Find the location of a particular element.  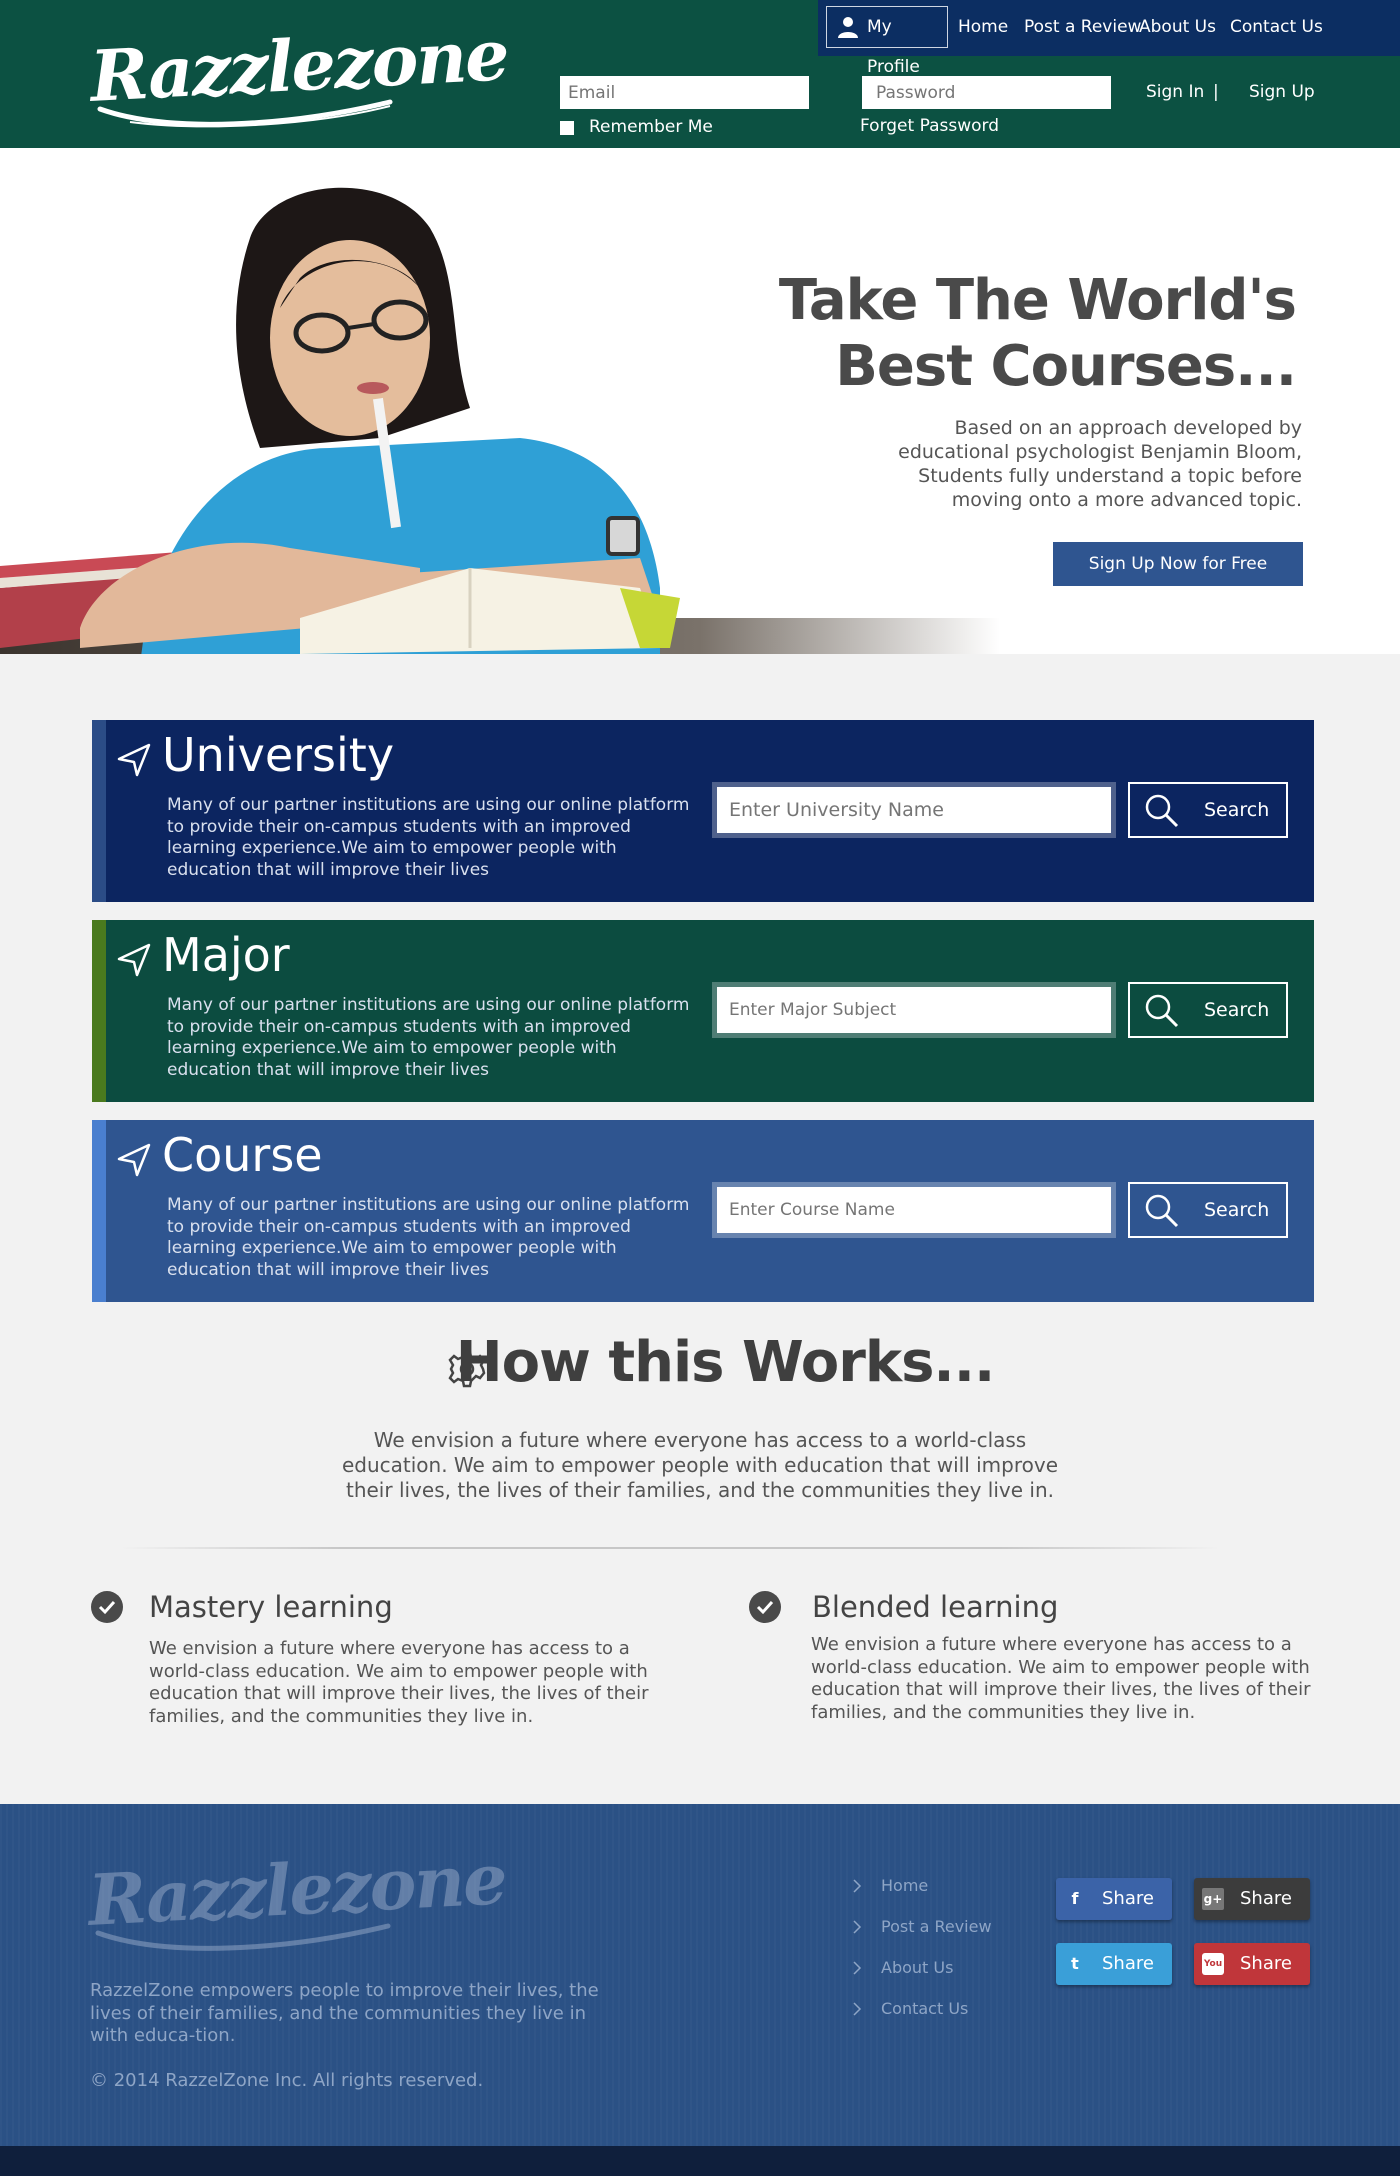

google-plus-share-button: g+ Share is located at coordinates (1252, 1899).